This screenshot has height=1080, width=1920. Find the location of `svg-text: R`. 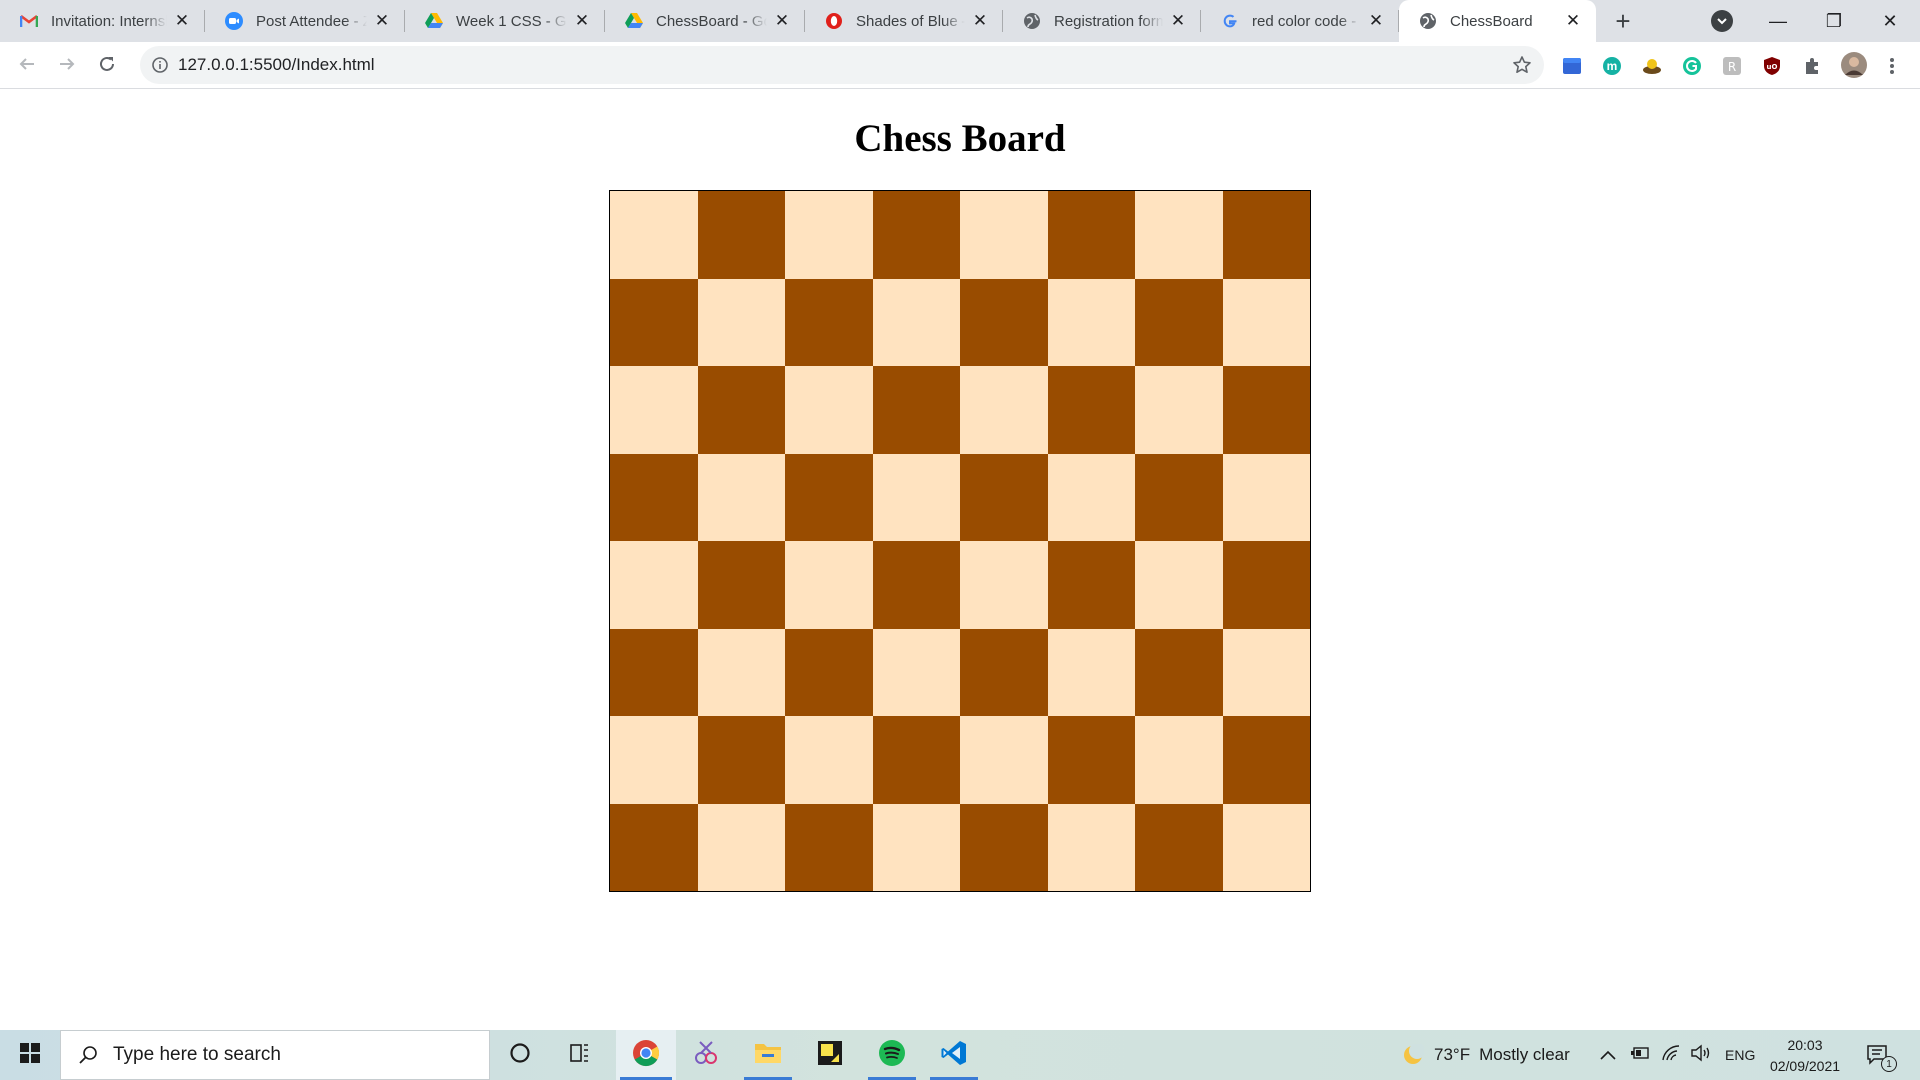

svg-text: R is located at coordinates (1732, 67).